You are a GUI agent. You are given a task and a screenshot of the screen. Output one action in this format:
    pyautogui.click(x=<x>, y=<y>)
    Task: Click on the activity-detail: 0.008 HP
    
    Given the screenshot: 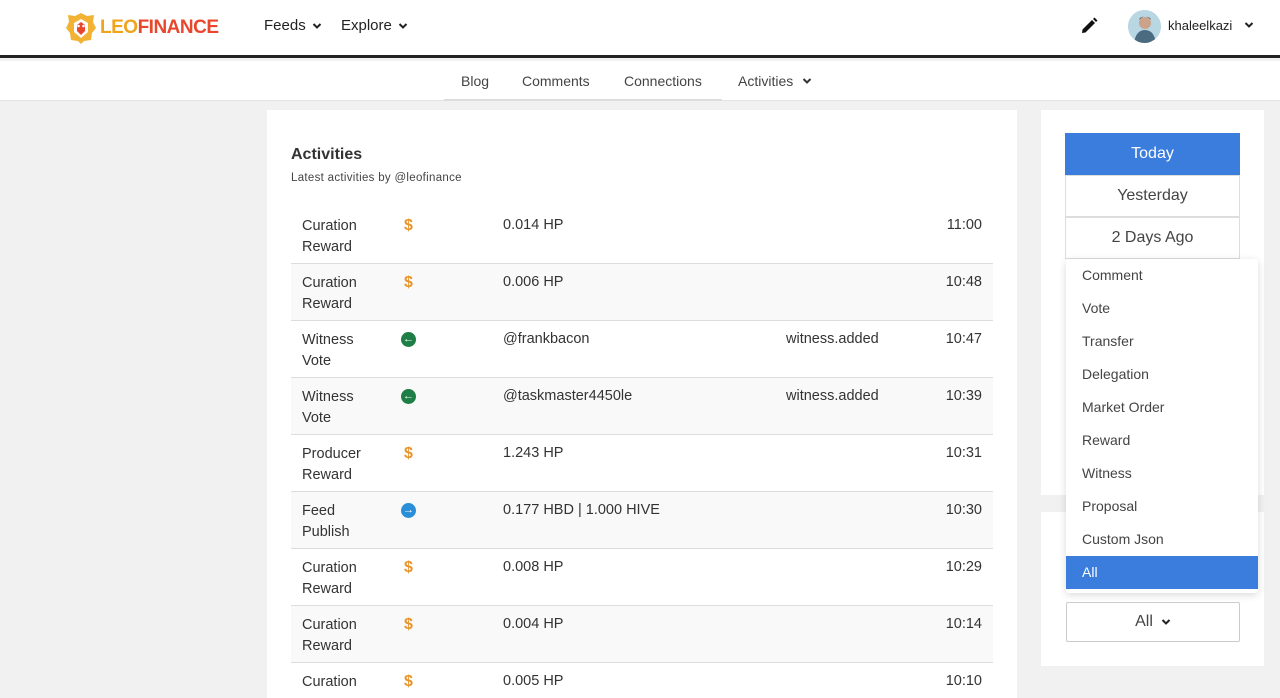 What is the action you would take?
    pyautogui.click(x=533, y=567)
    